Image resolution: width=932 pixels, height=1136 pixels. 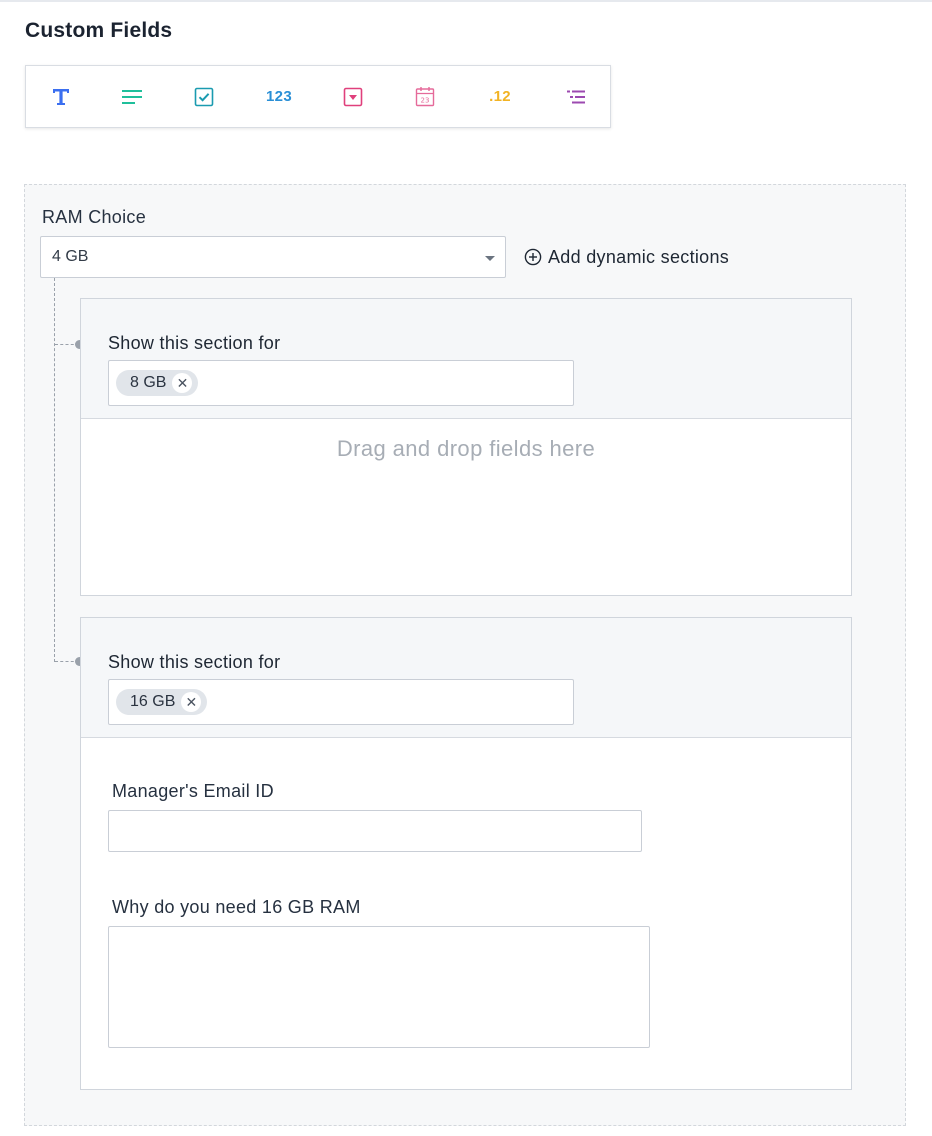 I want to click on section-header: Show this section for 16 GB ✕, so click(x=466, y=678).